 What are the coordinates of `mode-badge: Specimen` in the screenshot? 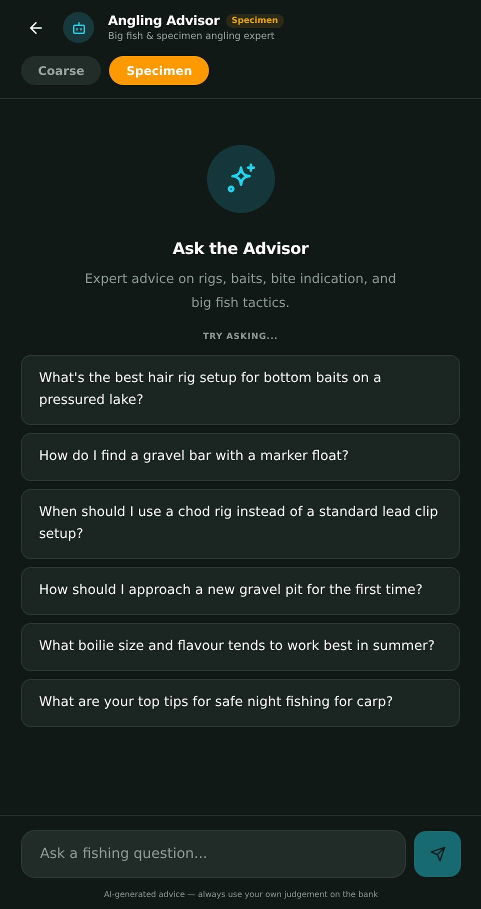 It's located at (255, 21).